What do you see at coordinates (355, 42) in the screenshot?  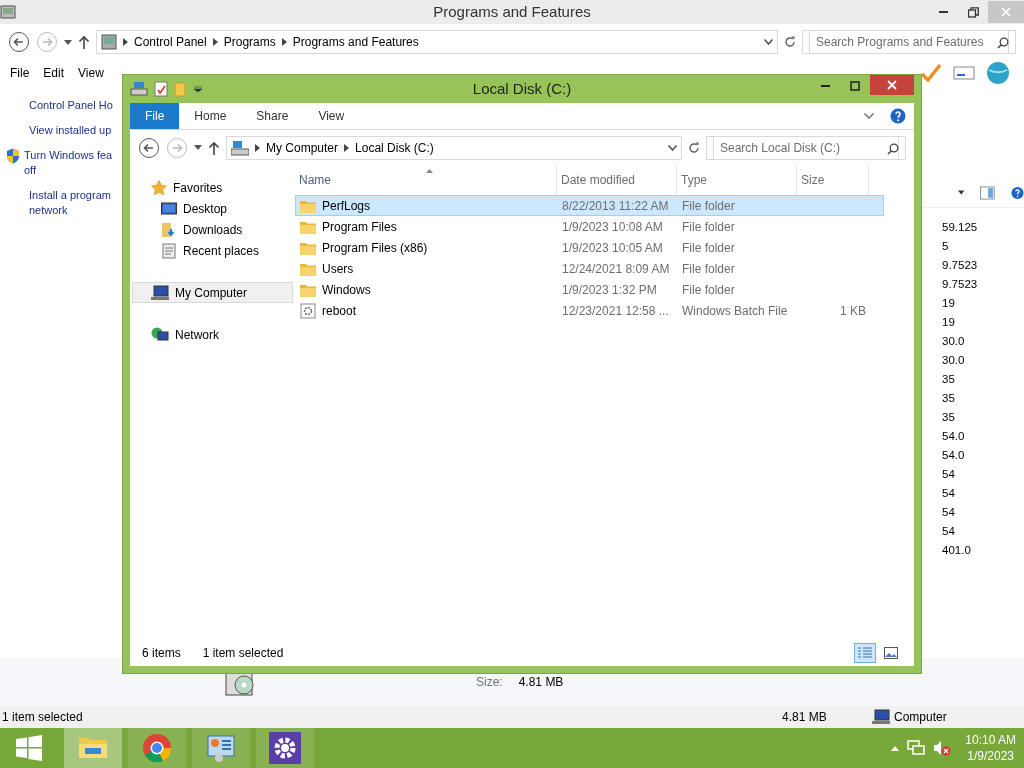 I see `breadcrumb-item: Programs and Features` at bounding box center [355, 42].